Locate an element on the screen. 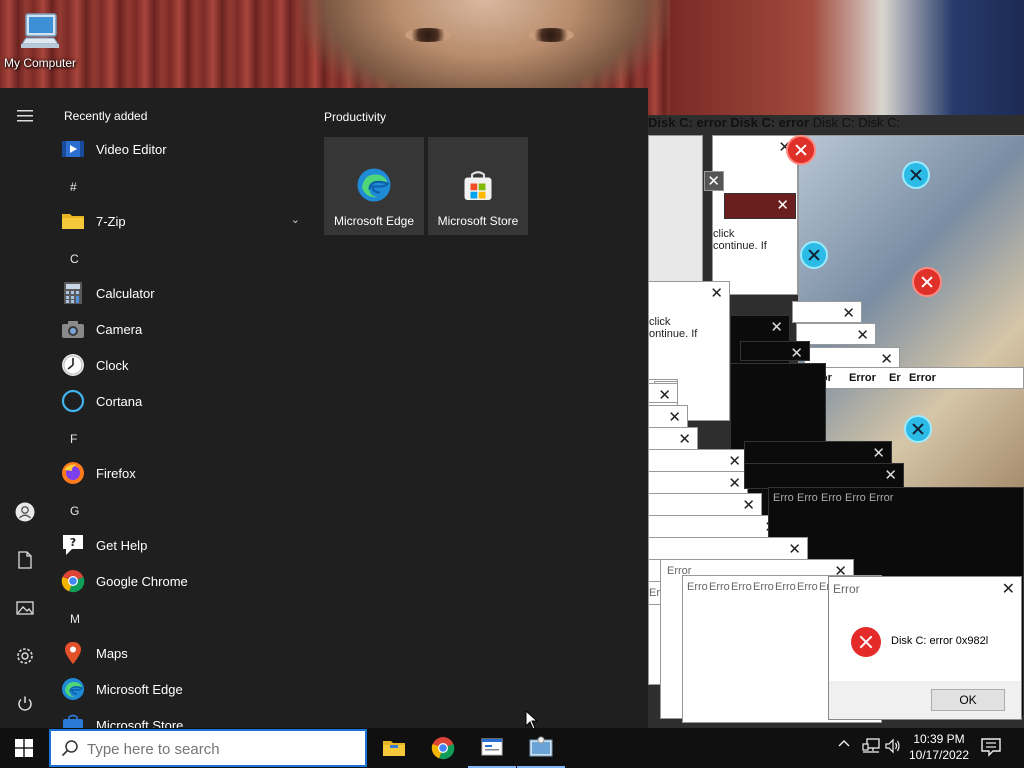  power-button is located at coordinates (25, 704).